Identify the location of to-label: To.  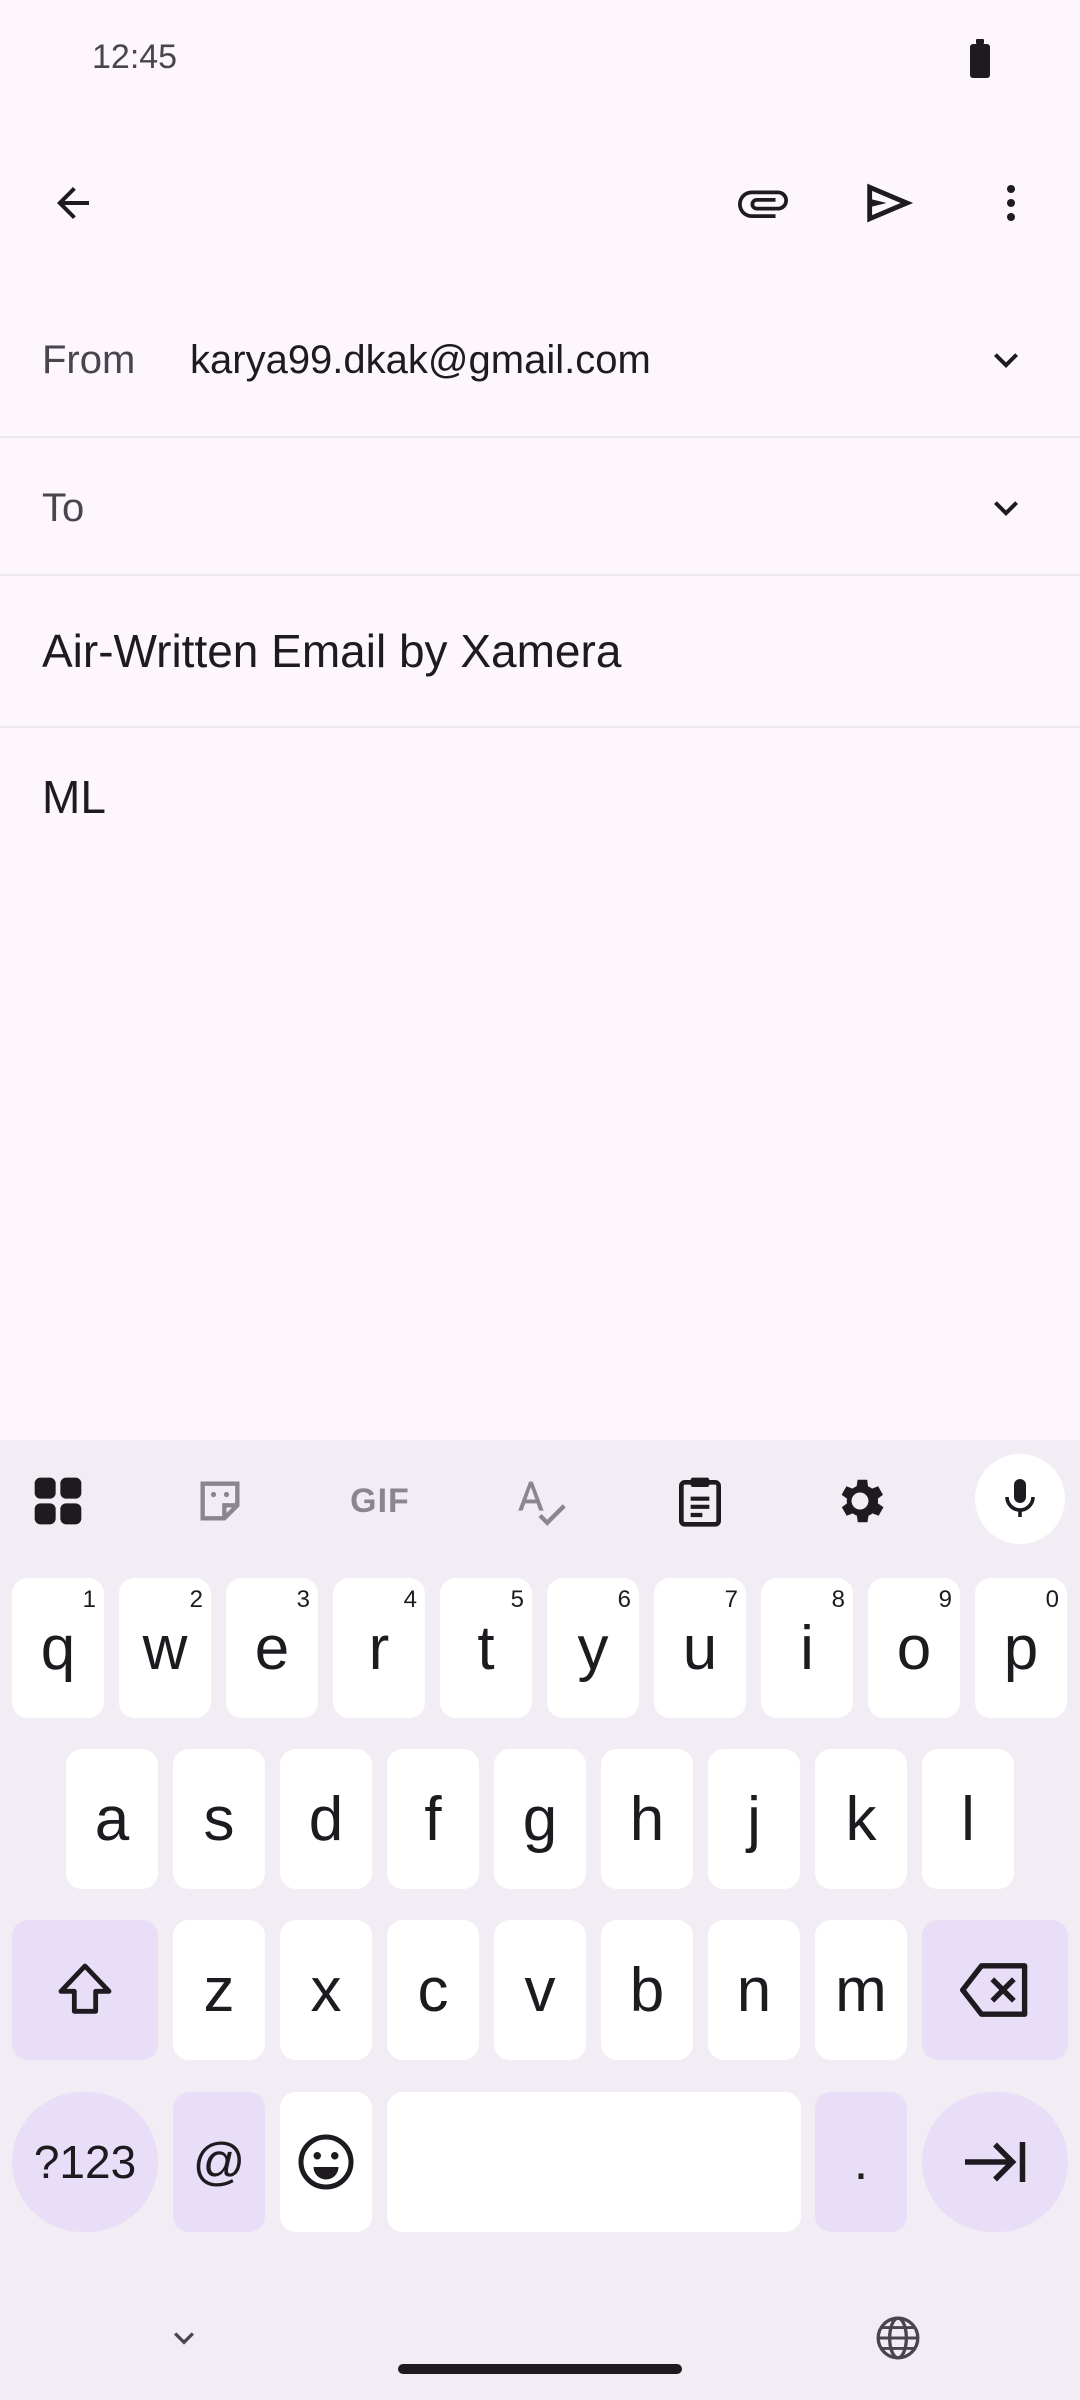
(63, 508).